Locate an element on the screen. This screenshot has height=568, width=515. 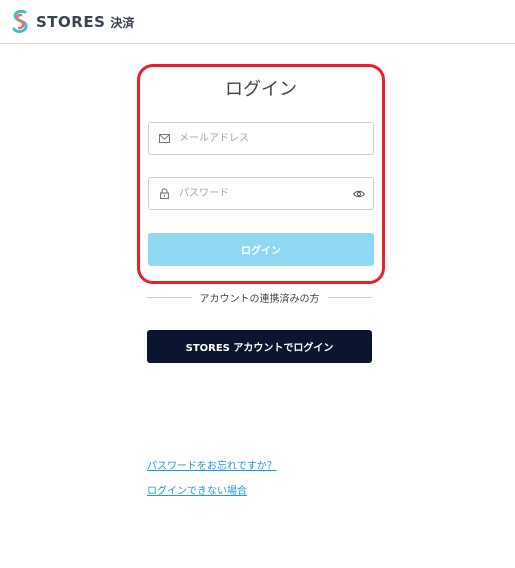
email-field is located at coordinates (261, 138).